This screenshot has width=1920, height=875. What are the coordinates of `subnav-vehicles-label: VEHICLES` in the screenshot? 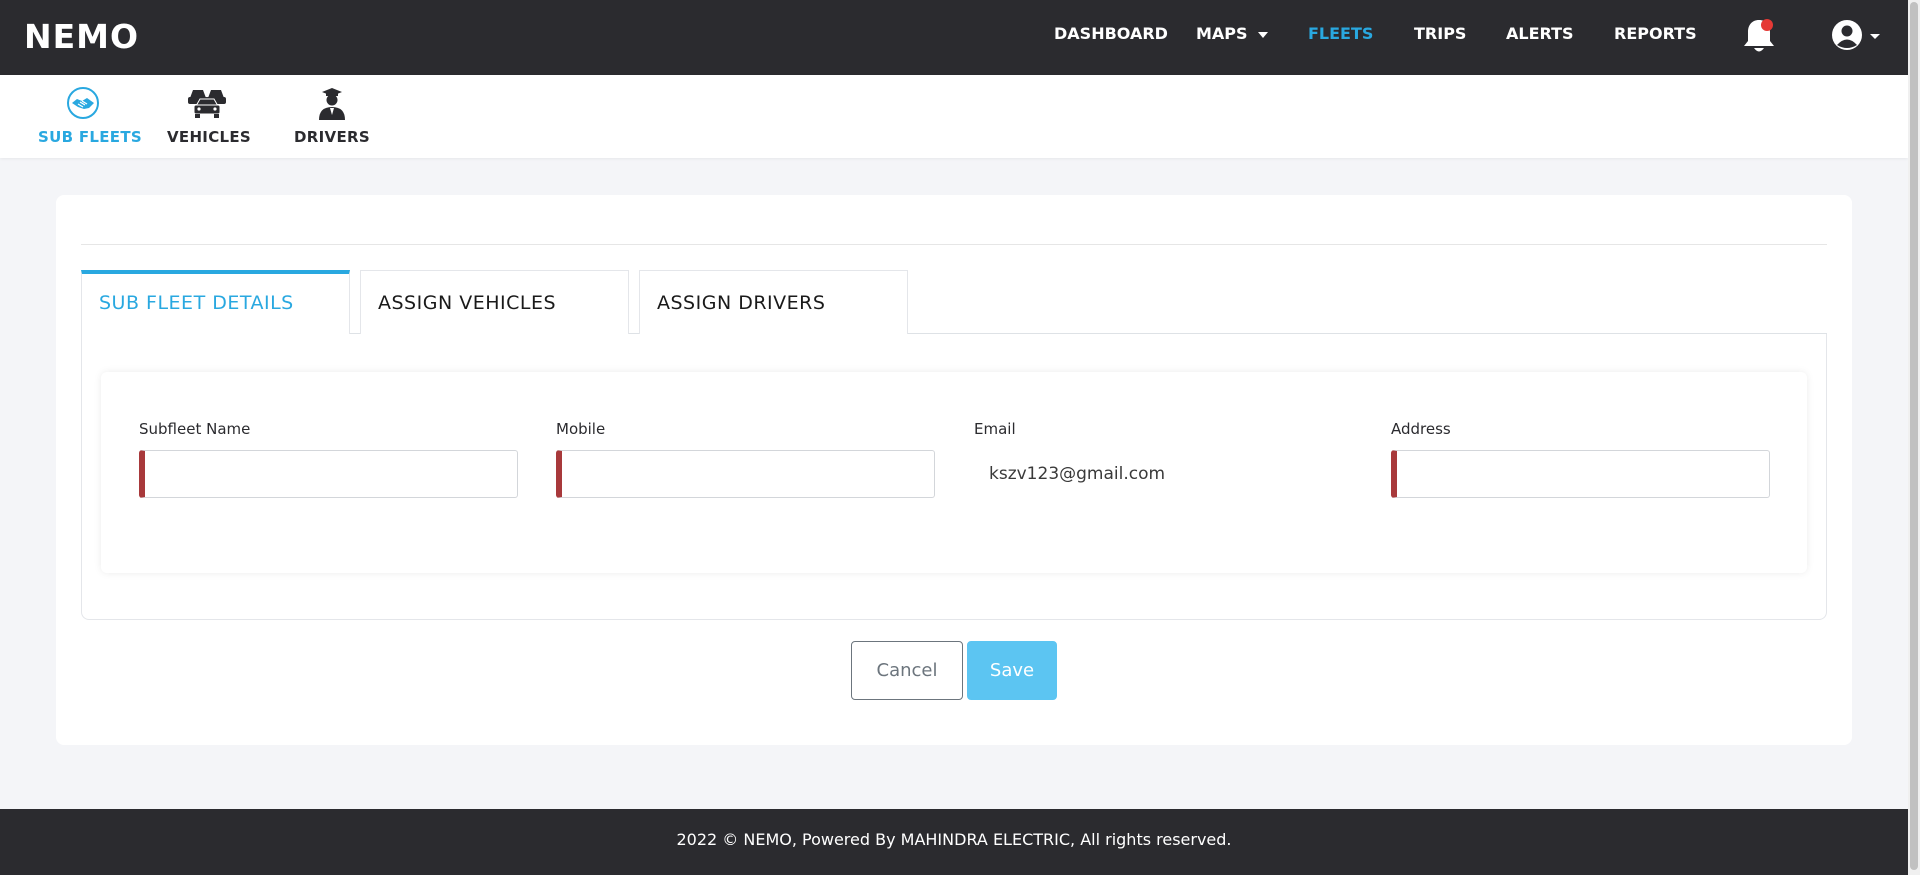 It's located at (209, 137).